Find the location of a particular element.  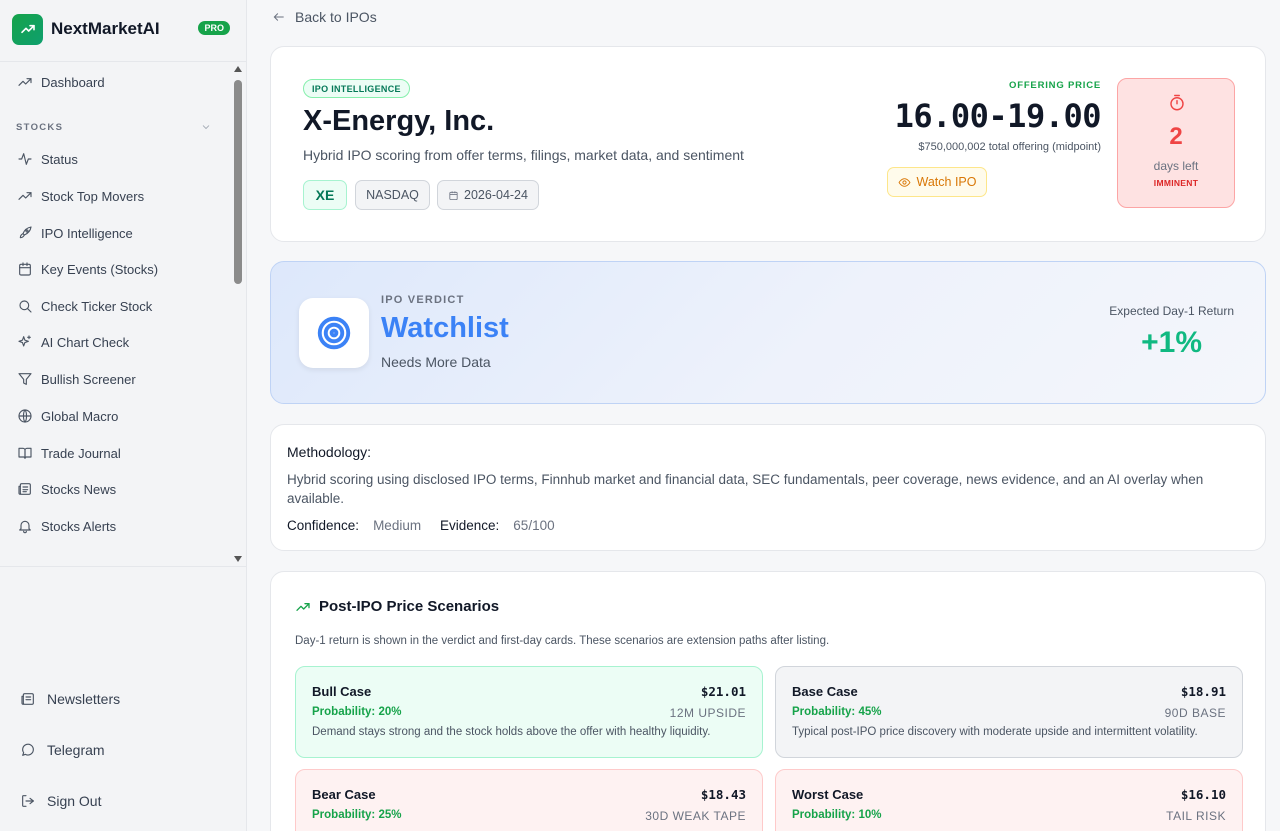

sidebar-item-check-ticker: Check Ticker Stock is located at coordinates (121, 306).